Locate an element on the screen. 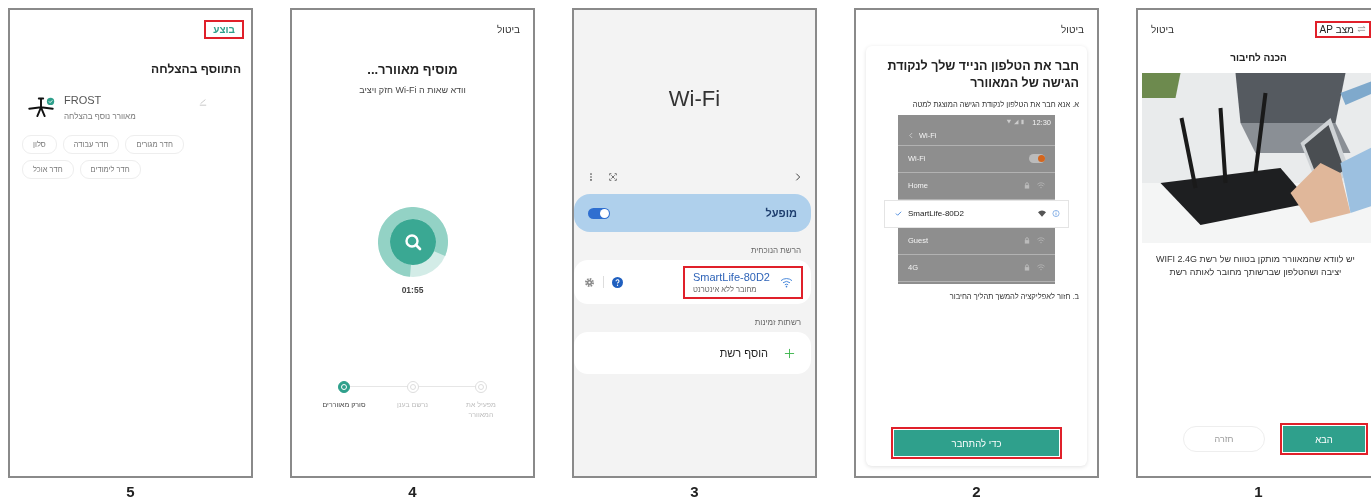  screen-title: התווסף בהצלחה is located at coordinates (195, 69).